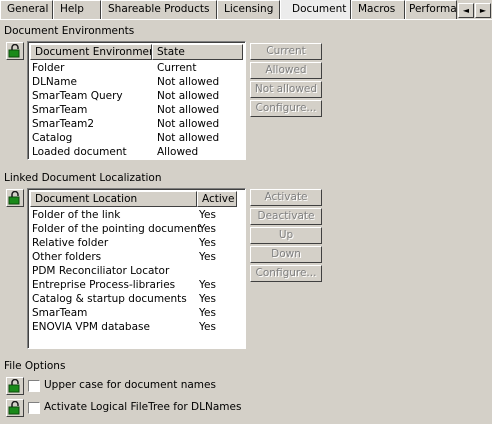 This screenshot has height=424, width=492. What do you see at coordinates (48, 68) in the screenshot?
I see `env-name: Folder` at bounding box center [48, 68].